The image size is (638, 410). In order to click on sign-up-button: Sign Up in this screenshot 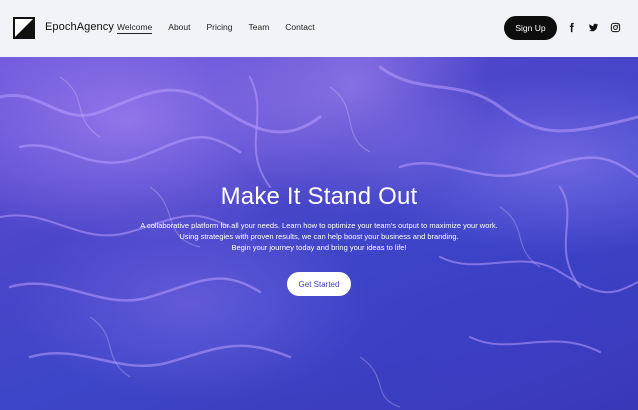, I will do `click(530, 28)`.